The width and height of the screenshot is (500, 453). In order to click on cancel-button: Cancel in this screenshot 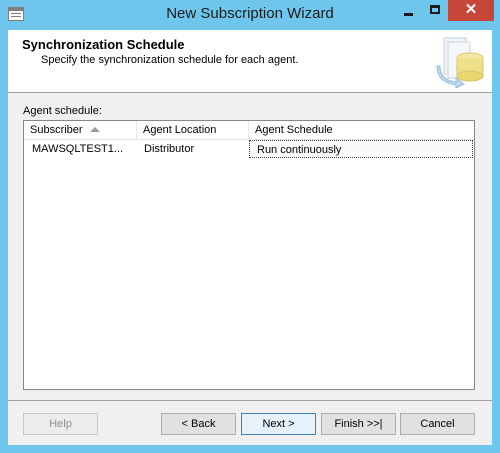, I will do `click(437, 424)`.